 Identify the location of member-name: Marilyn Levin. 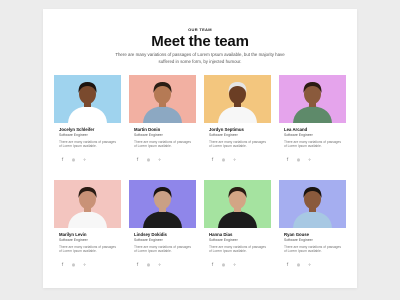
(73, 234).